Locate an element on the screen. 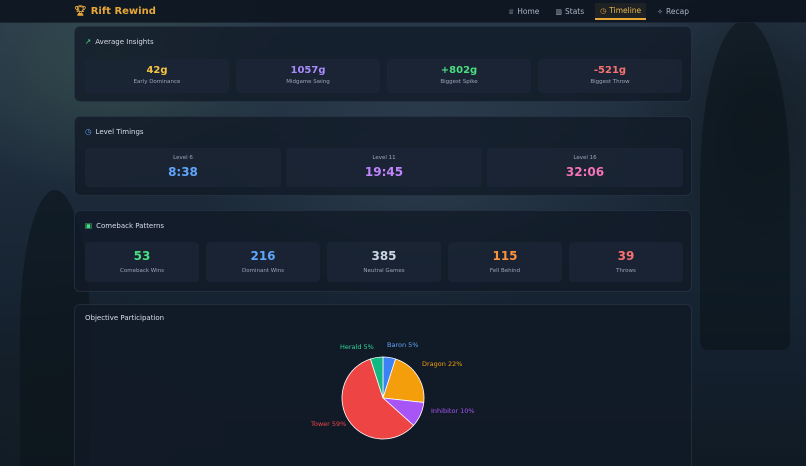 This screenshot has height=466, width=806. throws-tile: 39 Throws is located at coordinates (626, 262).